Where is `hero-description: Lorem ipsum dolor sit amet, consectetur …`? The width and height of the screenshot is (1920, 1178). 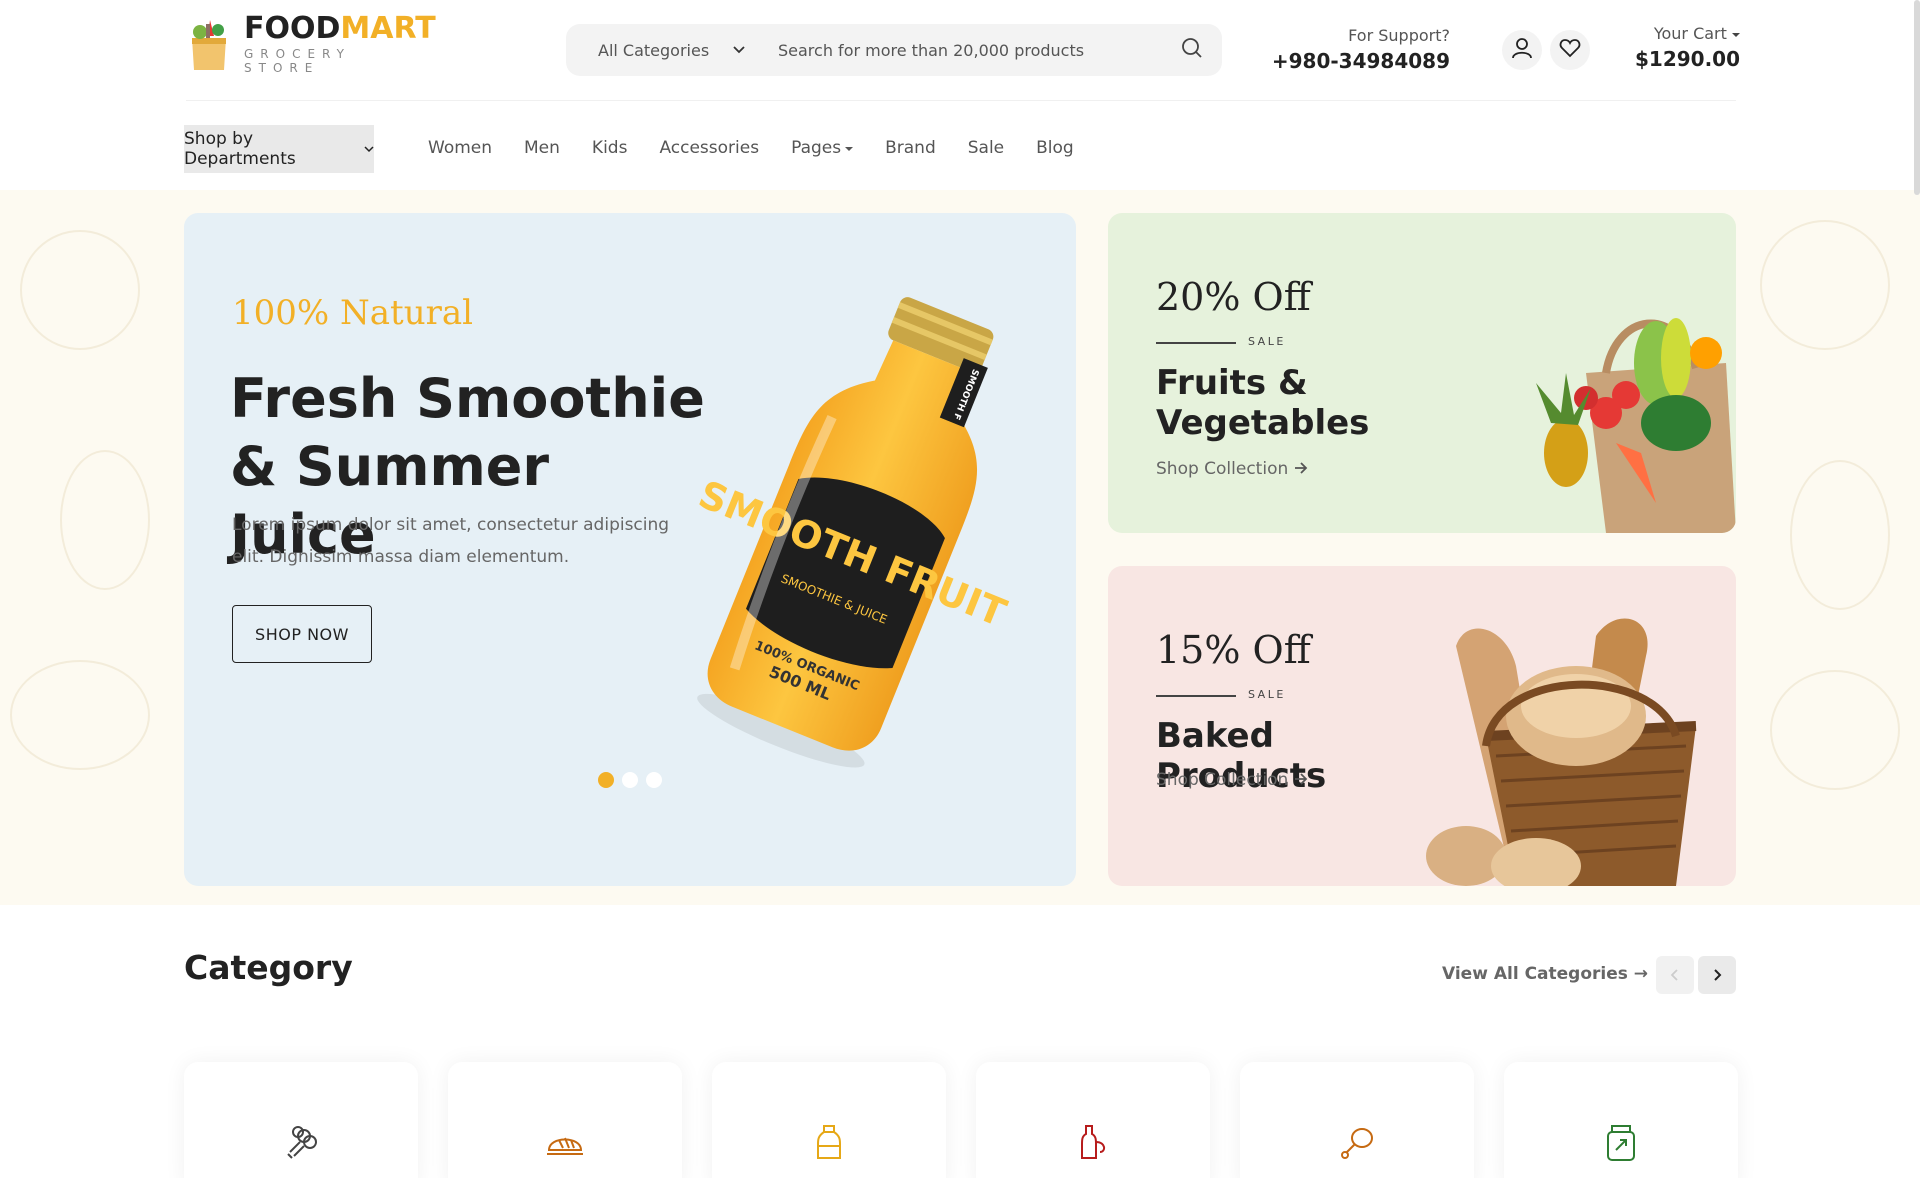
hero-description: Lorem ipsum dolor sit amet, consectetur … is located at coordinates (451, 541).